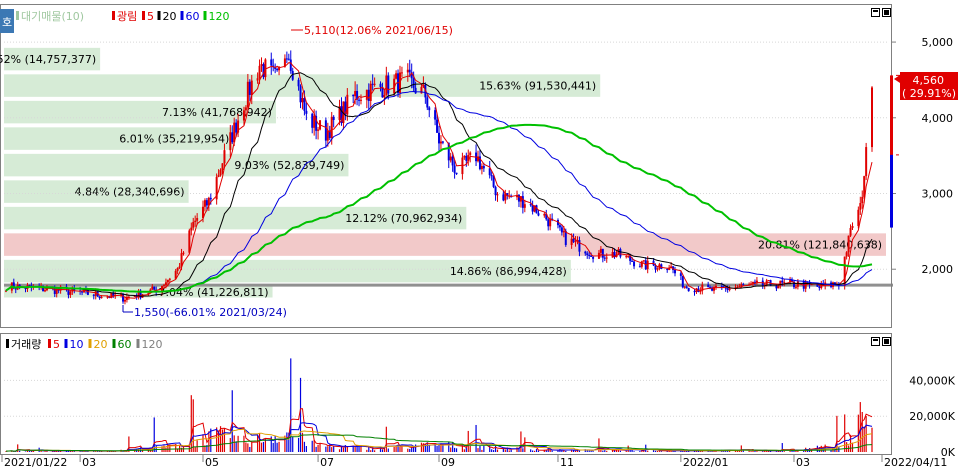  I want to click on legend-item: 광림, so click(127, 16).